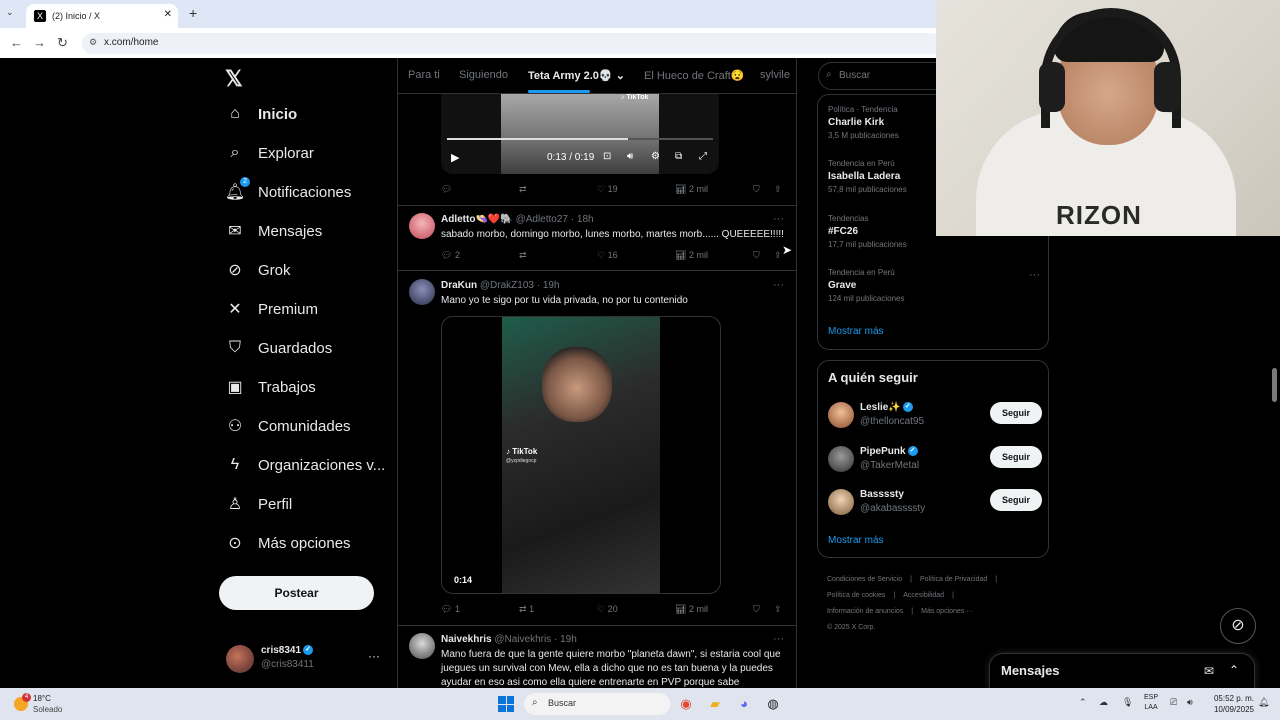 The width and height of the screenshot is (1280, 720). Describe the element at coordinates (582, 219) in the screenshot. I see `tweet-time: · 18h` at that location.